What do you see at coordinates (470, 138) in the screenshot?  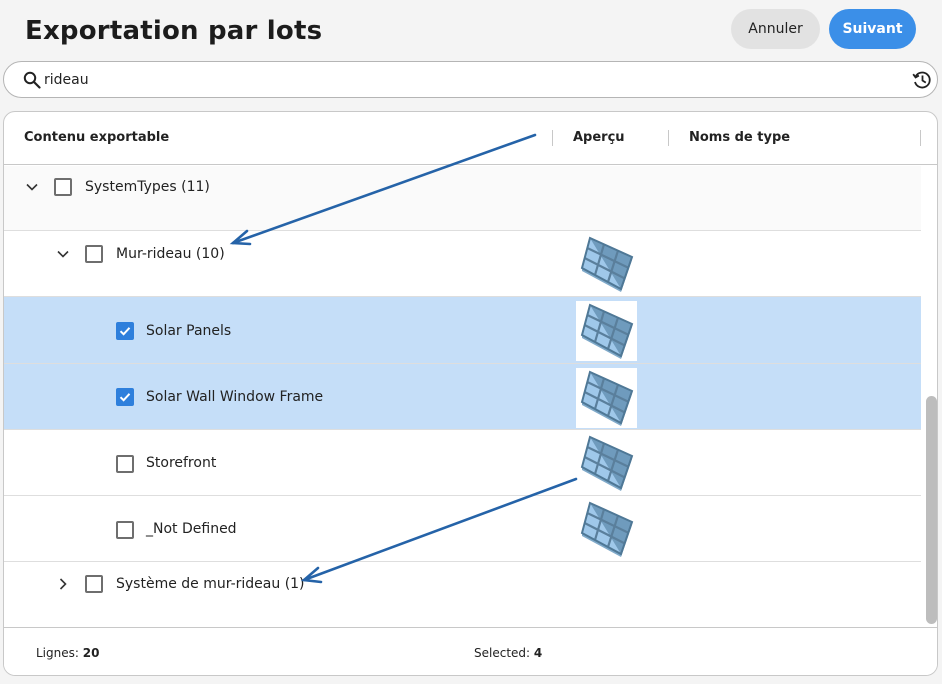 I see `table-header: Contenu exportable Aperçu Noms de type` at bounding box center [470, 138].